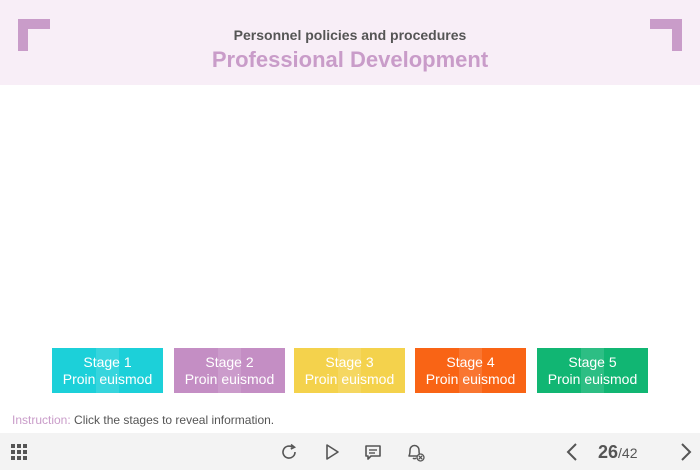 Image resolution: width=700 pixels, height=470 pixels. I want to click on stage-1-button: Stage 1 Proin euismod, so click(107, 370).